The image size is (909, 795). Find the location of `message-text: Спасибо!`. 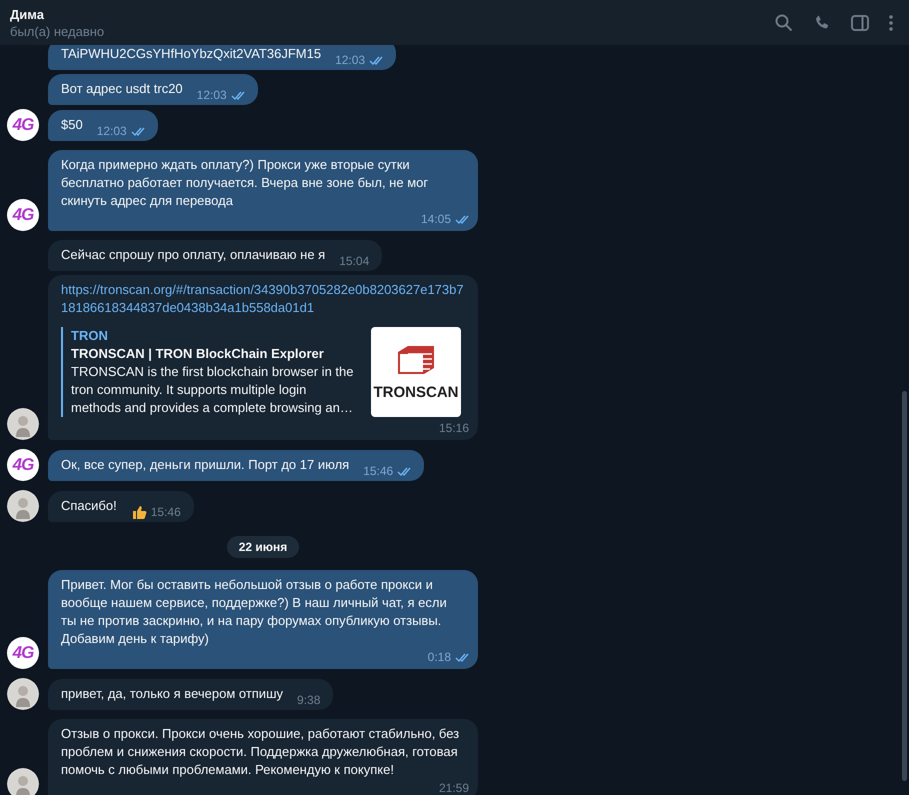

message-text: Спасибо! is located at coordinates (89, 505).